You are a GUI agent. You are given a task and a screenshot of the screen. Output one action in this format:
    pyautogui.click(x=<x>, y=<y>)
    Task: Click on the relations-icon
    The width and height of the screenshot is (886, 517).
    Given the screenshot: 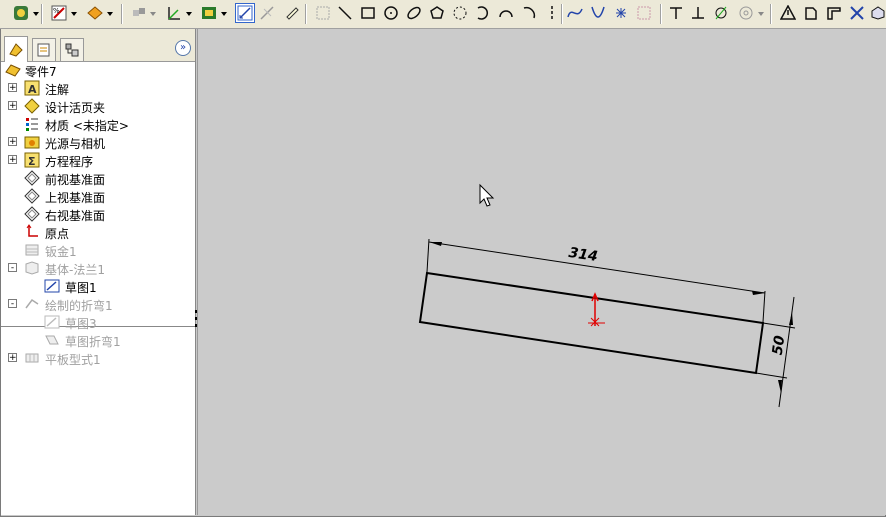 What is the action you would take?
    pyautogui.click(x=292, y=13)
    